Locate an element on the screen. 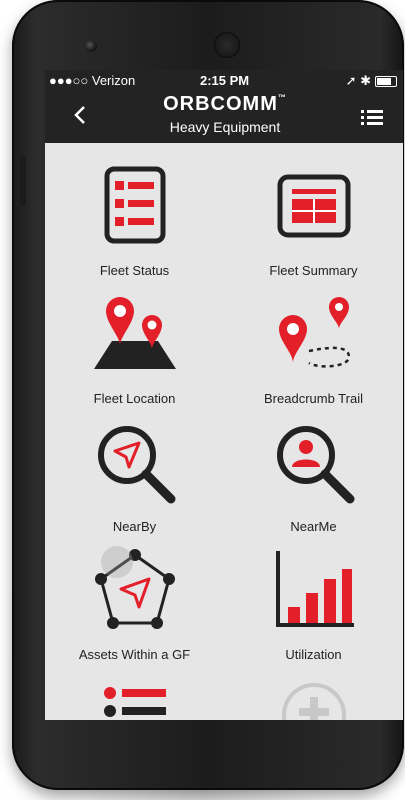 This screenshot has width=405, height=800. tile-label: Utilization is located at coordinates (313, 654).